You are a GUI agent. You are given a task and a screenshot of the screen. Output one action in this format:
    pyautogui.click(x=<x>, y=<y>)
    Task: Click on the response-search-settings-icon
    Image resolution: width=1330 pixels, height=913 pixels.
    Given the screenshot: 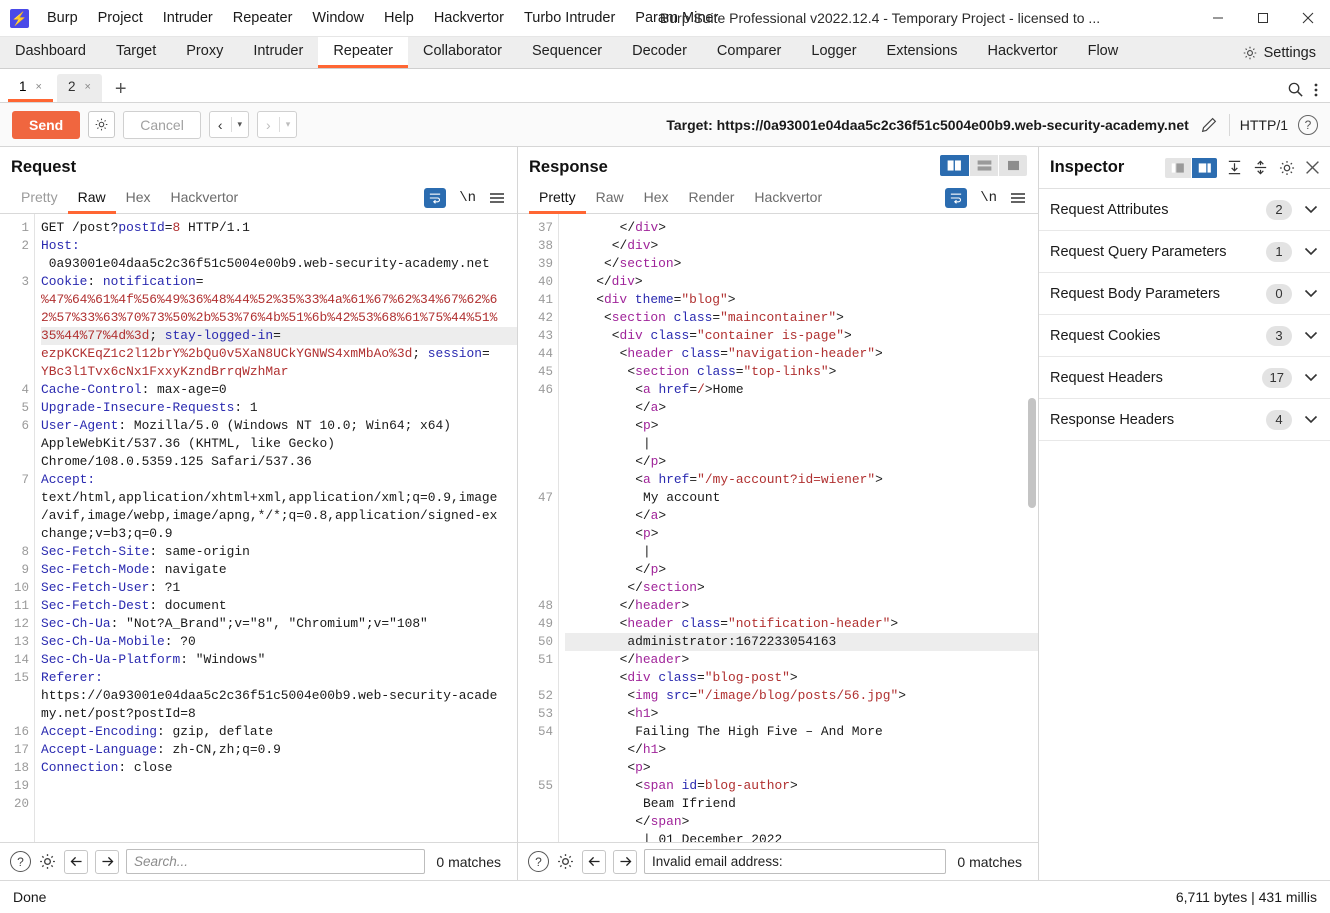 What is the action you would take?
    pyautogui.click(x=565, y=861)
    